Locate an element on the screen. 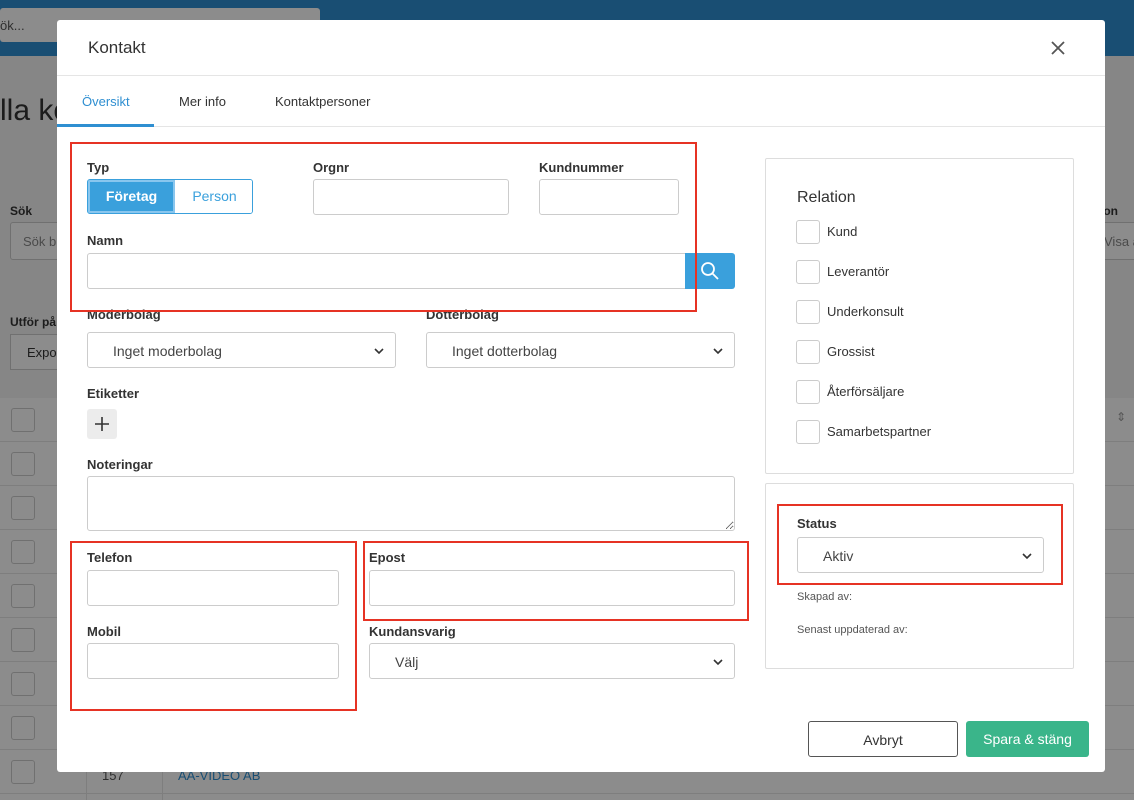 The height and width of the screenshot is (800, 1134). modal-title: Kontakt is located at coordinates (117, 47).